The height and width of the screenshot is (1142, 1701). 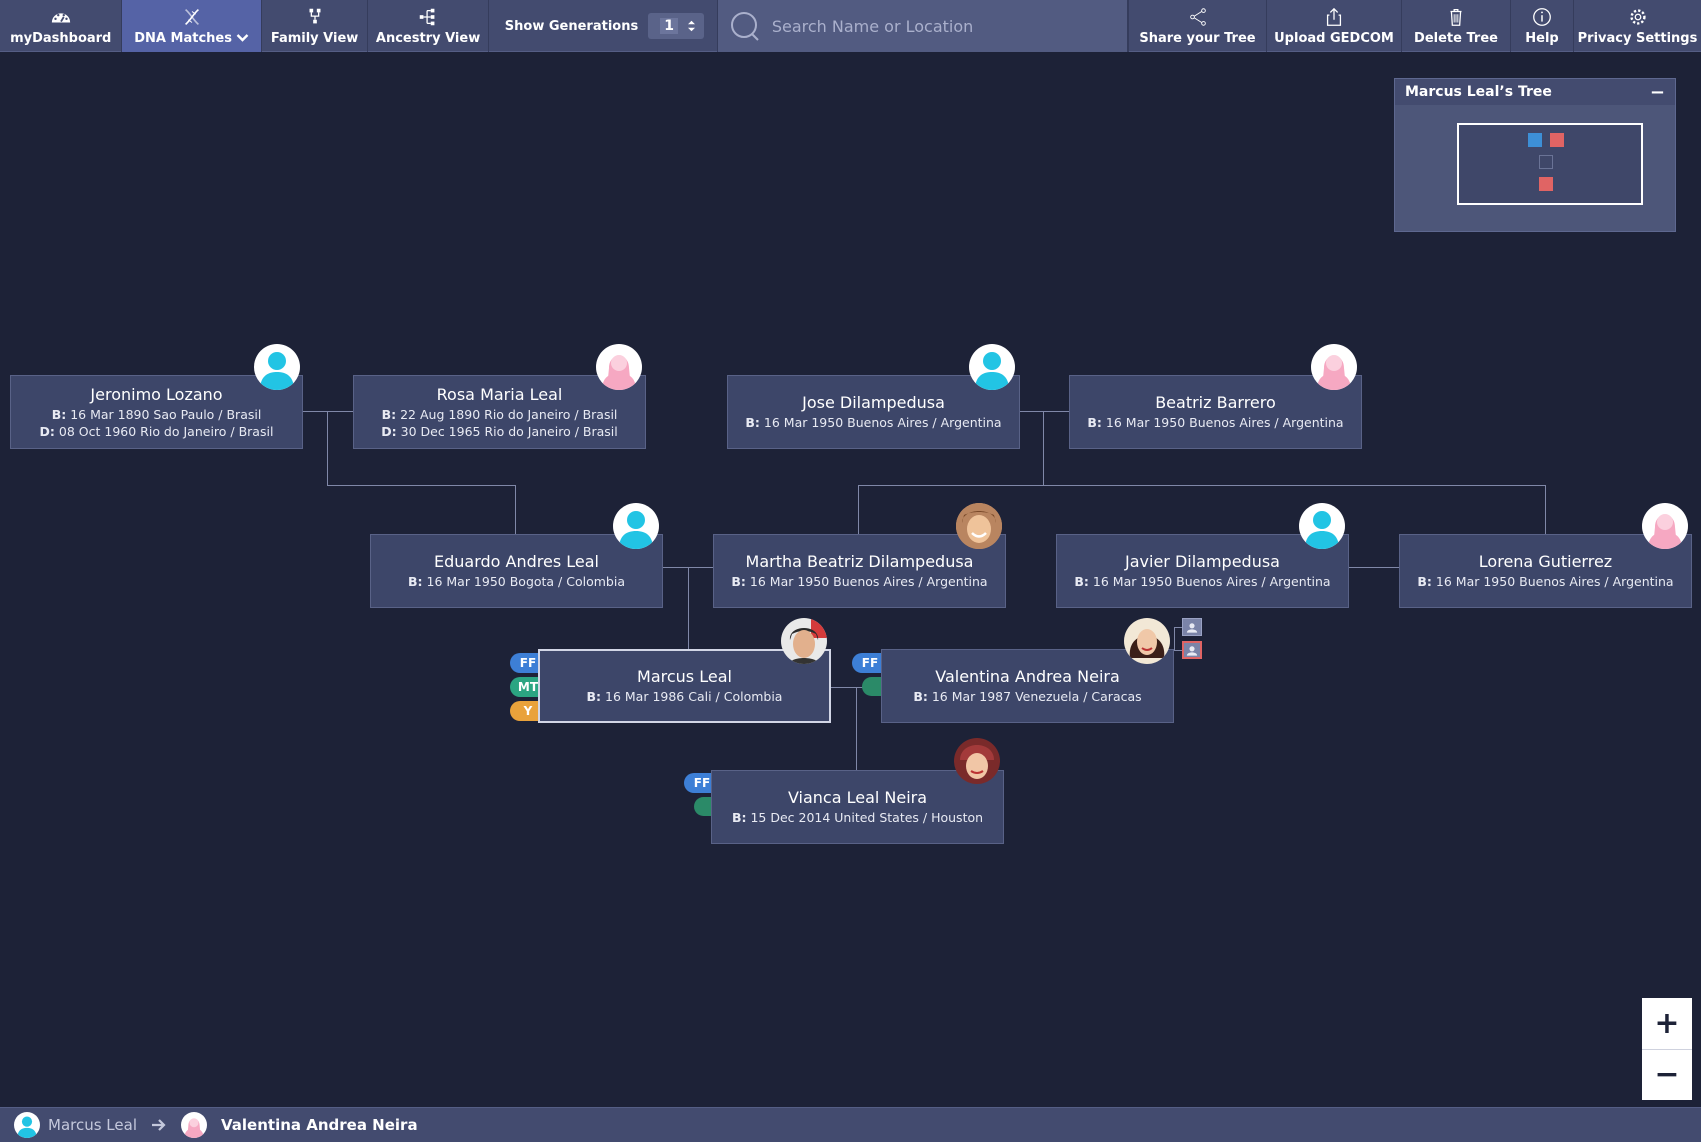 I want to click on search-icon, so click(x=744, y=26).